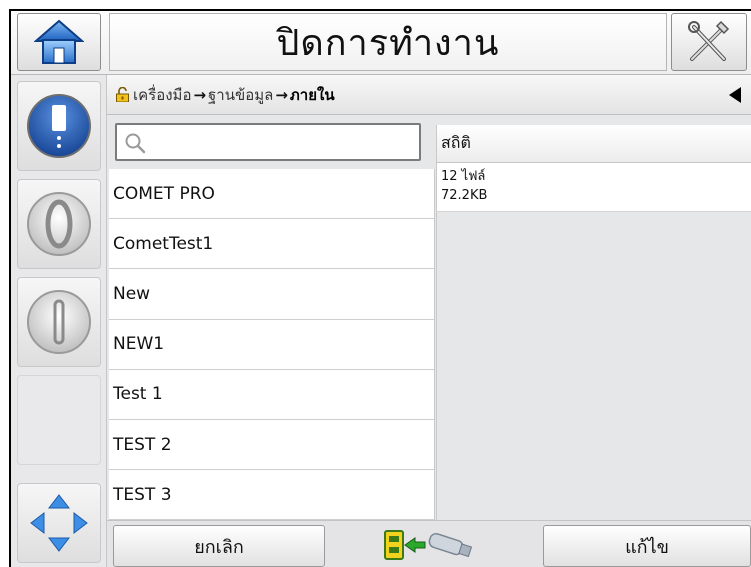 The height and width of the screenshot is (567, 751). I want to click on sidebar, so click(59, 321).